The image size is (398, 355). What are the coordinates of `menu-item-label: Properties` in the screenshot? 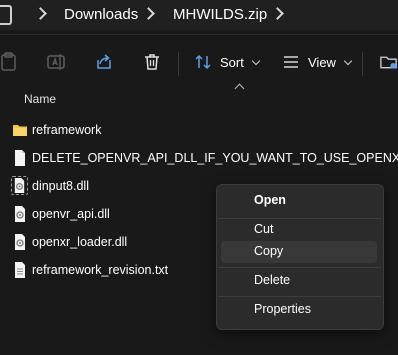 It's located at (282, 309).